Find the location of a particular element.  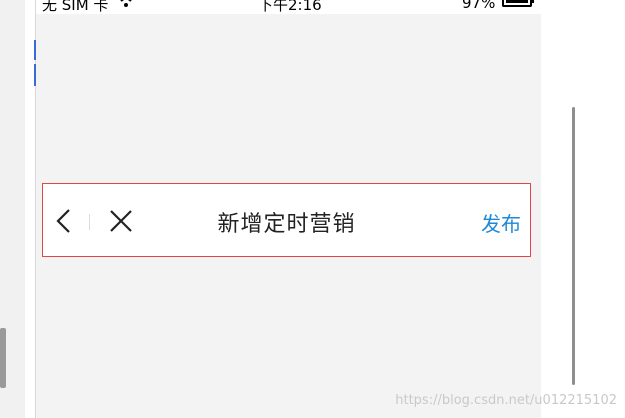

navigation-bar: 新增定时营销 发布 is located at coordinates (286, 220).